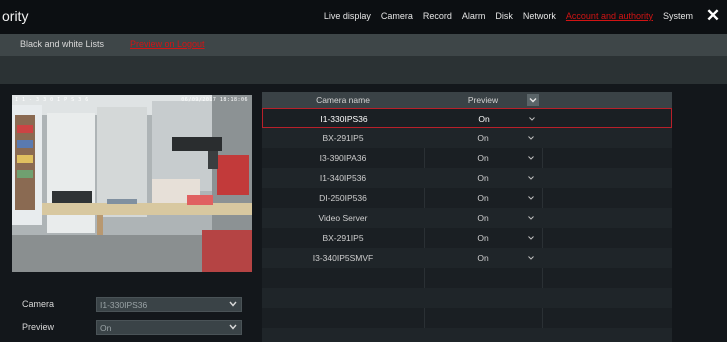 The image size is (727, 342). I want to click on osd-camera-label: I 1 - 3 3 0 I P S 3 6, so click(52, 100).